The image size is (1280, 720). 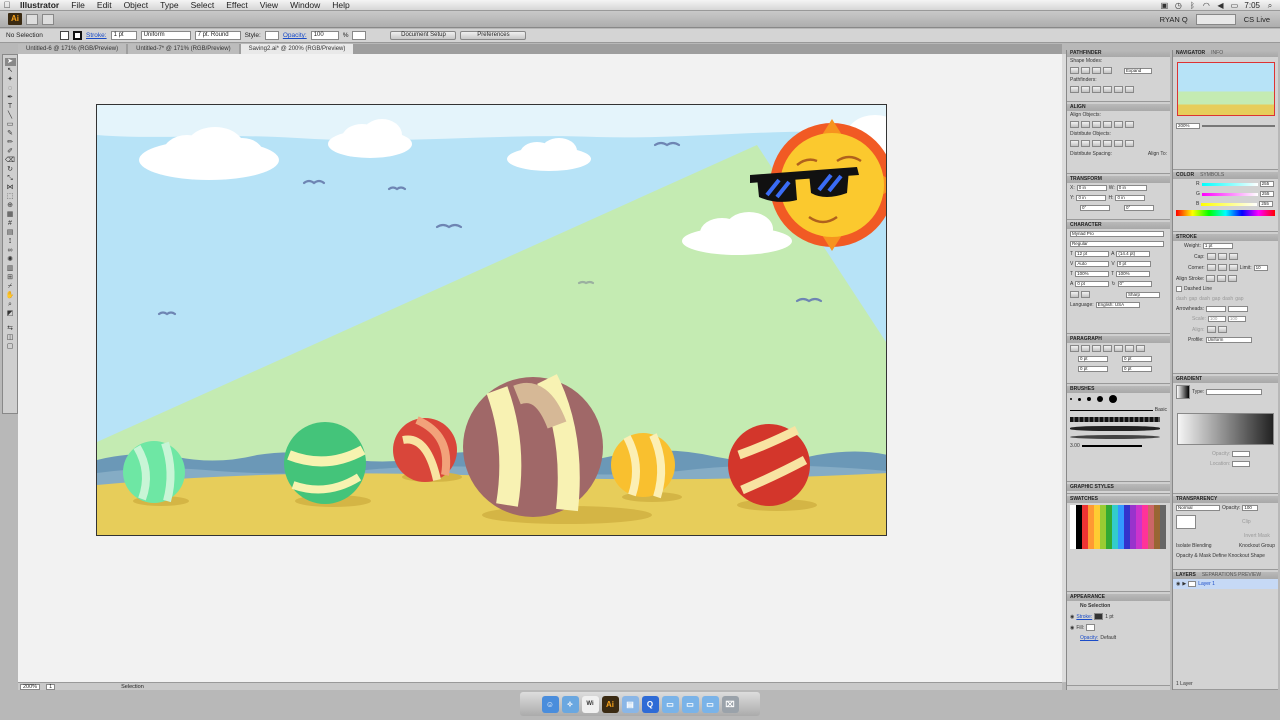 I want to click on butt-cap-icon, so click(x=1211, y=256).